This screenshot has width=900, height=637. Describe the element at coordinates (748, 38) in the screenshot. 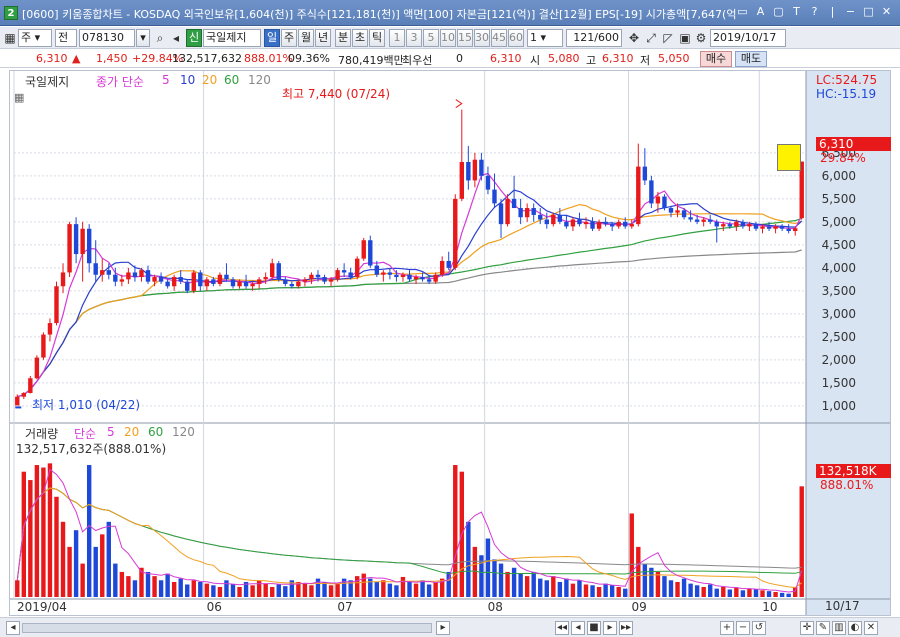

I see `date-input: 2019/10/17` at that location.